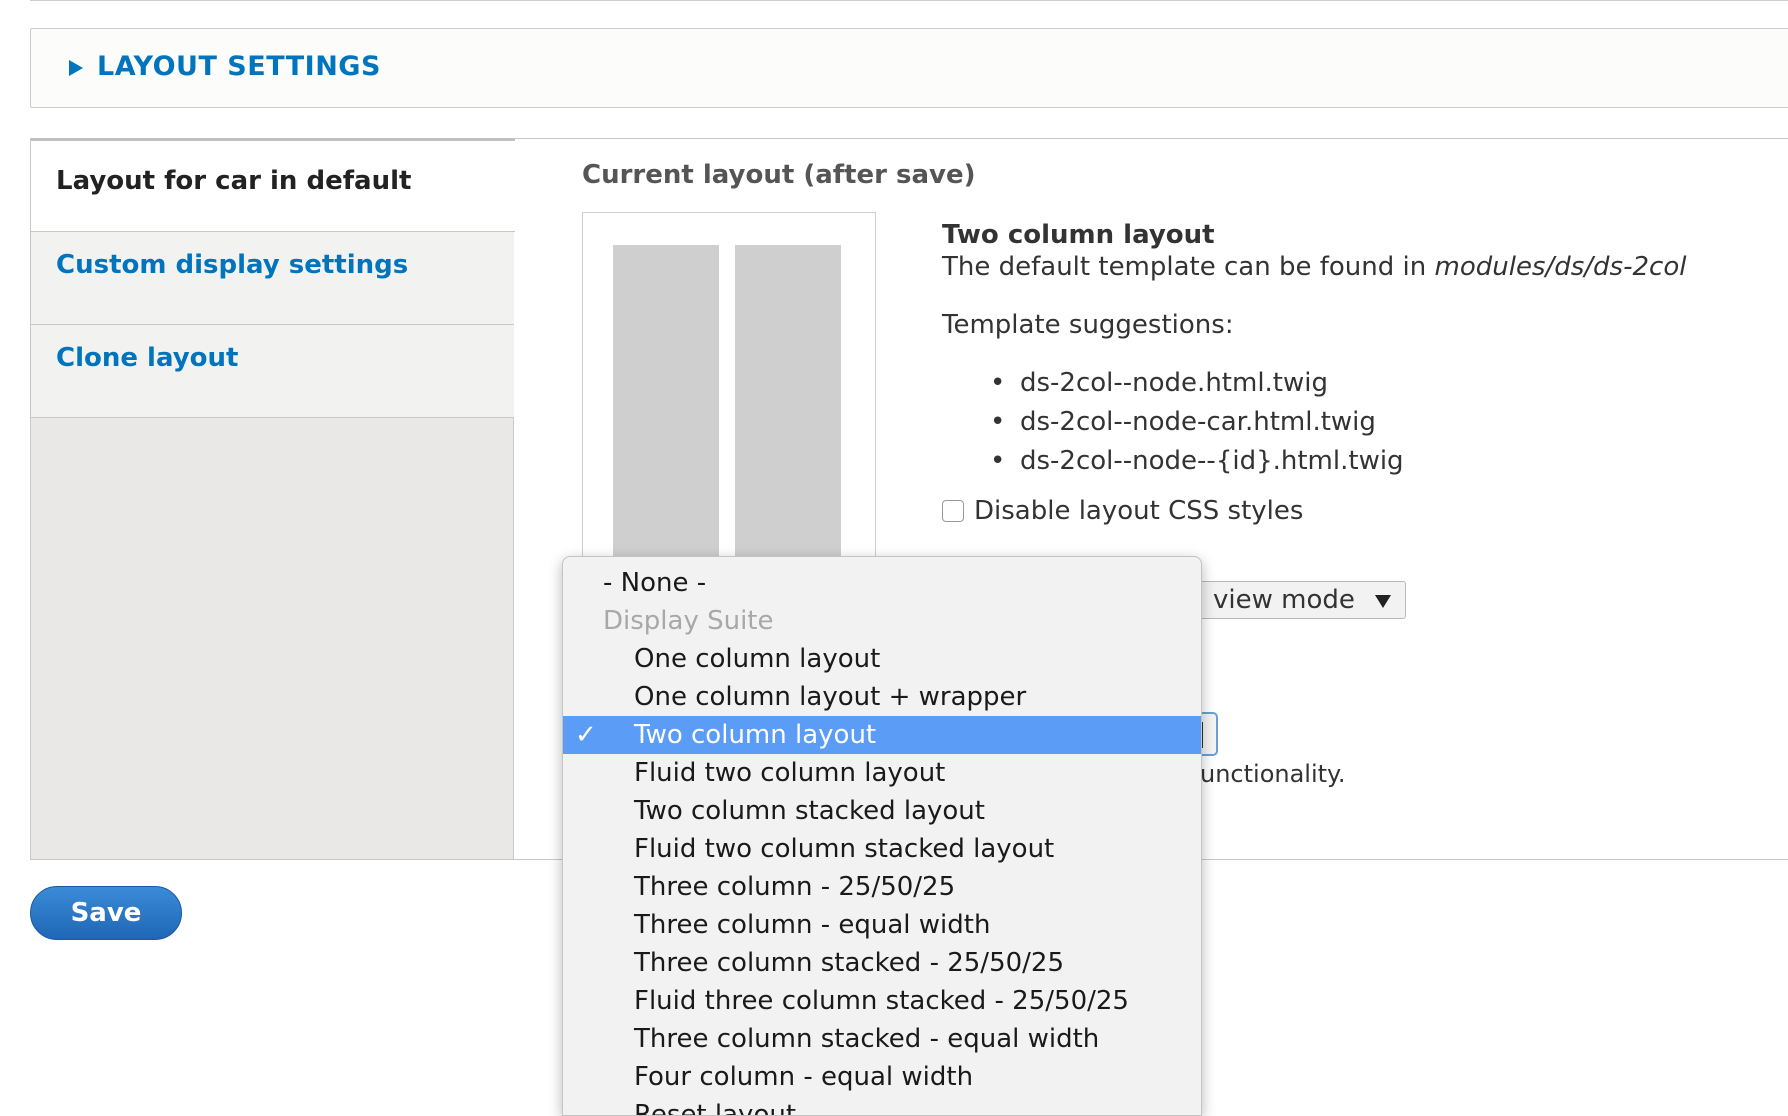 This screenshot has height=1116, width=1788. Describe the element at coordinates (882, 1077) in the screenshot. I see `option-four-column-equal: Four column - equal width` at that location.